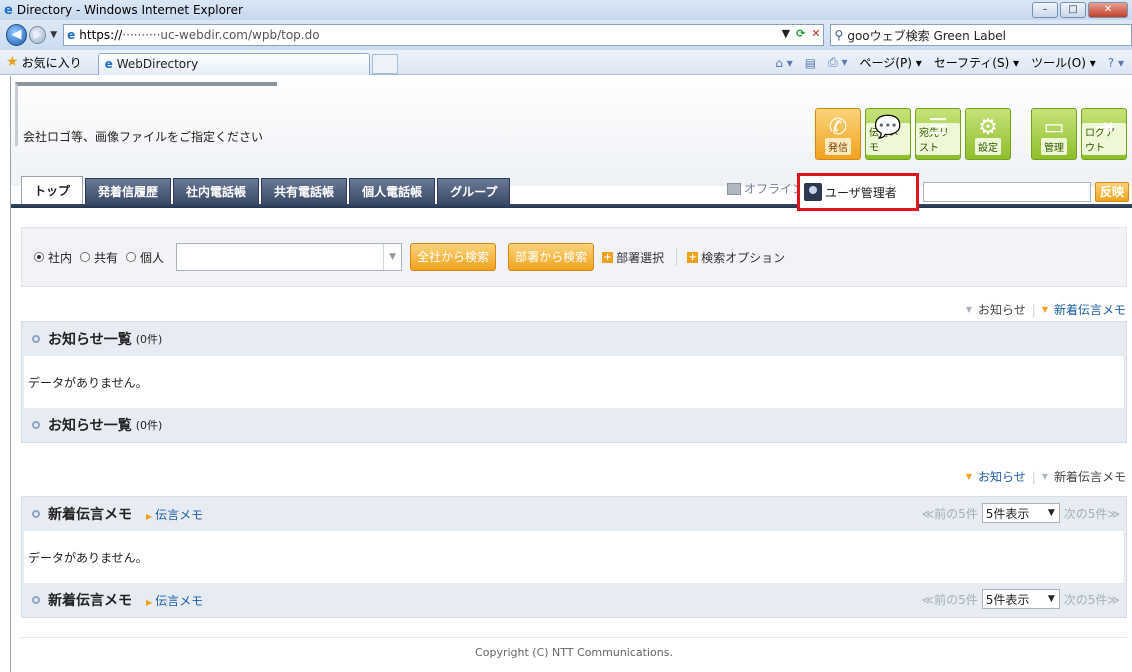 Image resolution: width=1132 pixels, height=672 pixels. Describe the element at coordinates (52, 190) in the screenshot. I see `tab-top: トップ` at that location.